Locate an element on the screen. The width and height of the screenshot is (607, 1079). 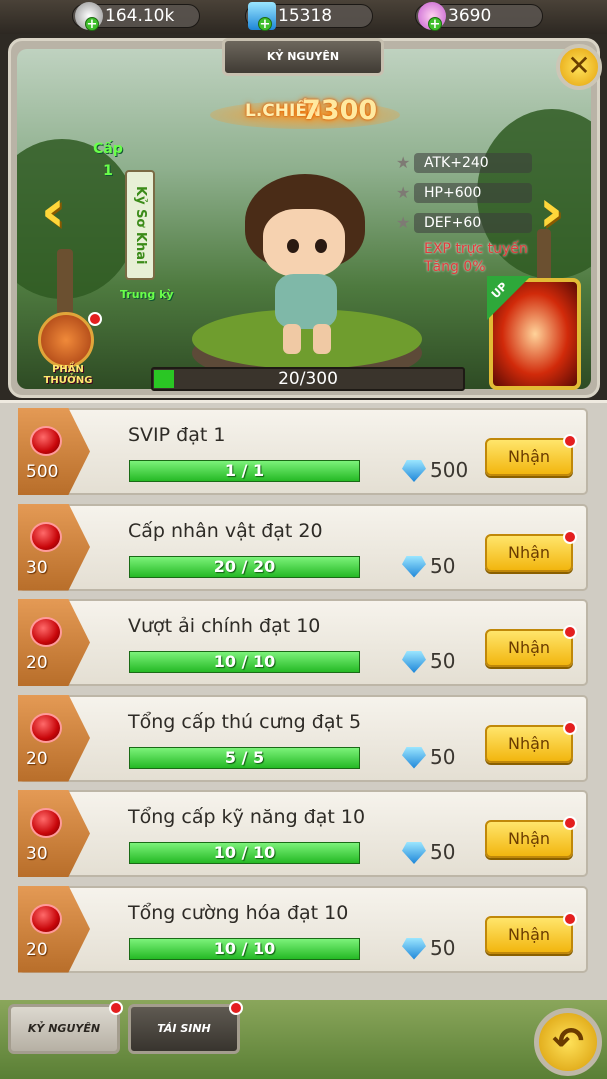
stat-item: ★ DEF+60 is located at coordinates (466, 227).